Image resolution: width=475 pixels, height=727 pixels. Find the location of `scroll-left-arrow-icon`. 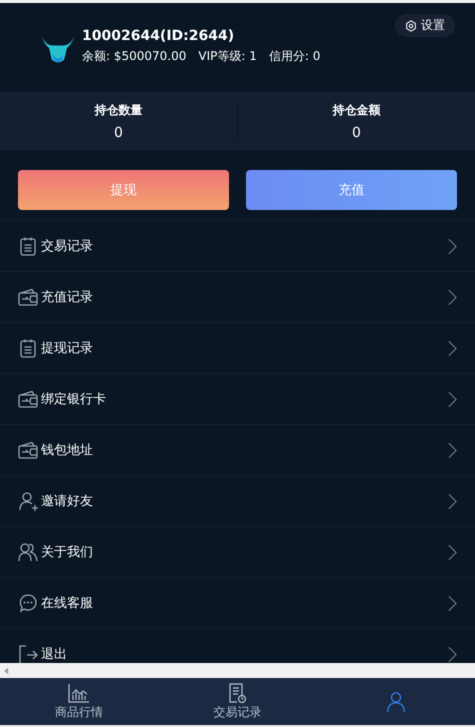

scroll-left-arrow-icon is located at coordinates (6, 670).